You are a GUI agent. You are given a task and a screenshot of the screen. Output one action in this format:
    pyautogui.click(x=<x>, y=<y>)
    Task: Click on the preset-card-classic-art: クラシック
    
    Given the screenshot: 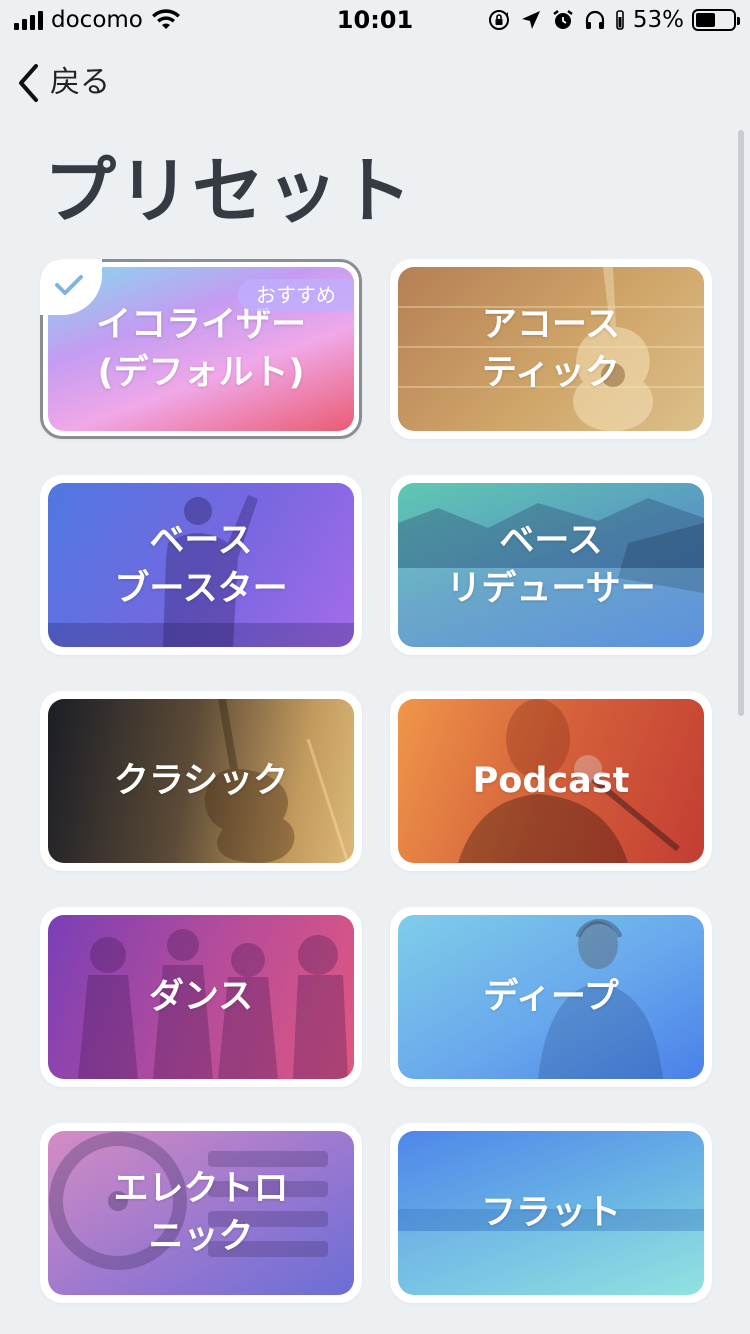 What is the action you would take?
    pyautogui.click(x=201, y=781)
    